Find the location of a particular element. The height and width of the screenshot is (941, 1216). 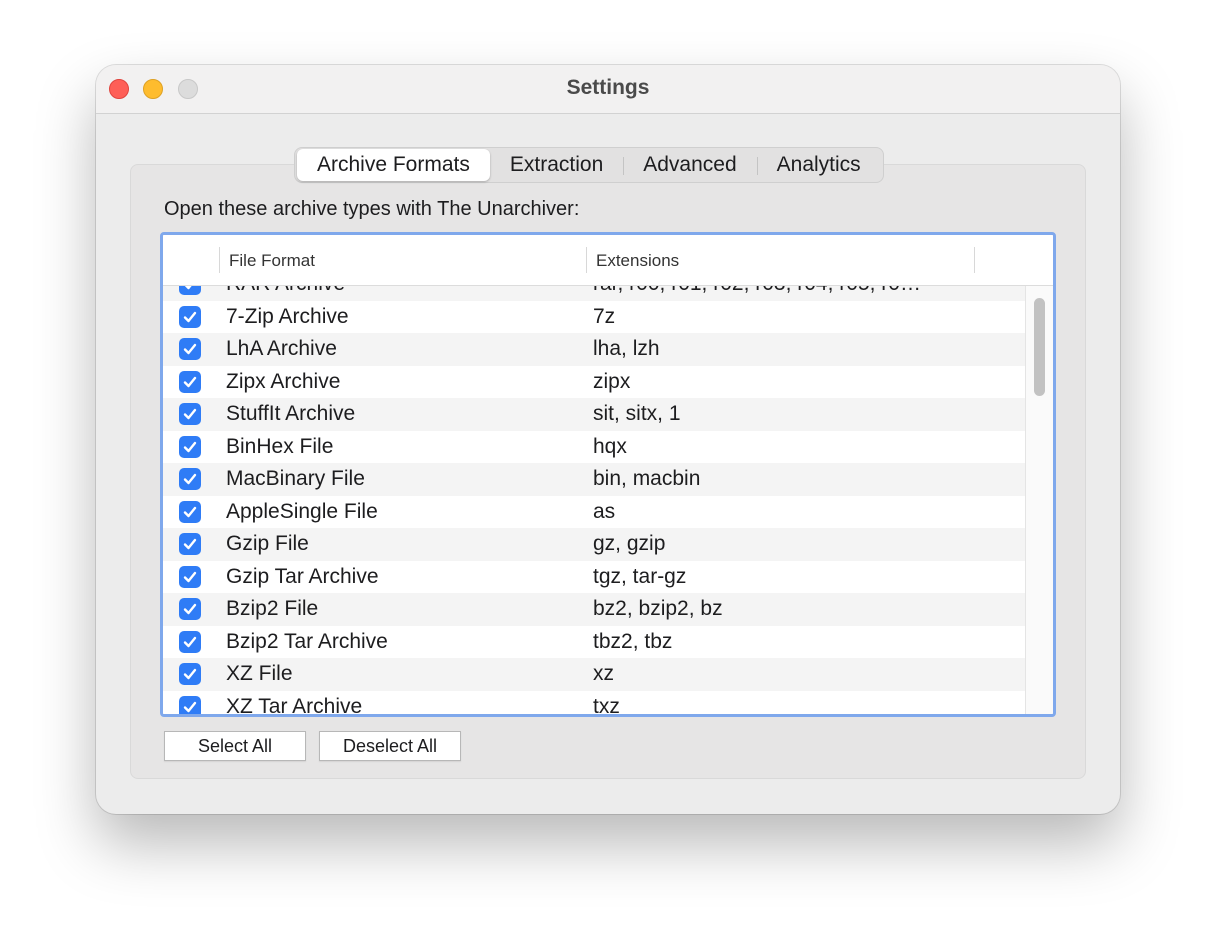

deselect-all-button: Deselect All is located at coordinates (390, 746).